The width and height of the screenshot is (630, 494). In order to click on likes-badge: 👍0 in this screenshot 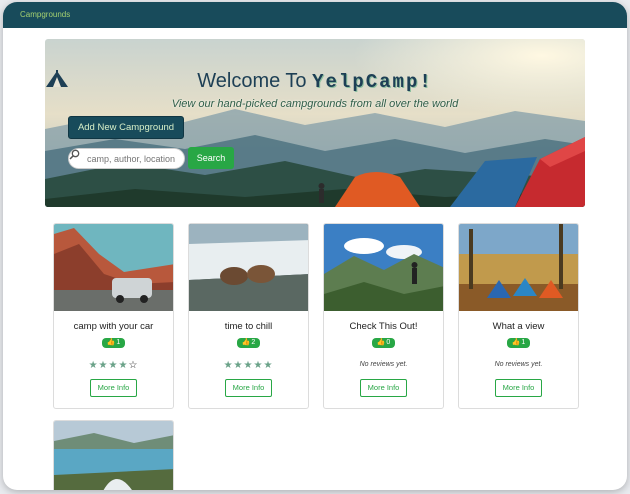, I will do `click(383, 343)`.